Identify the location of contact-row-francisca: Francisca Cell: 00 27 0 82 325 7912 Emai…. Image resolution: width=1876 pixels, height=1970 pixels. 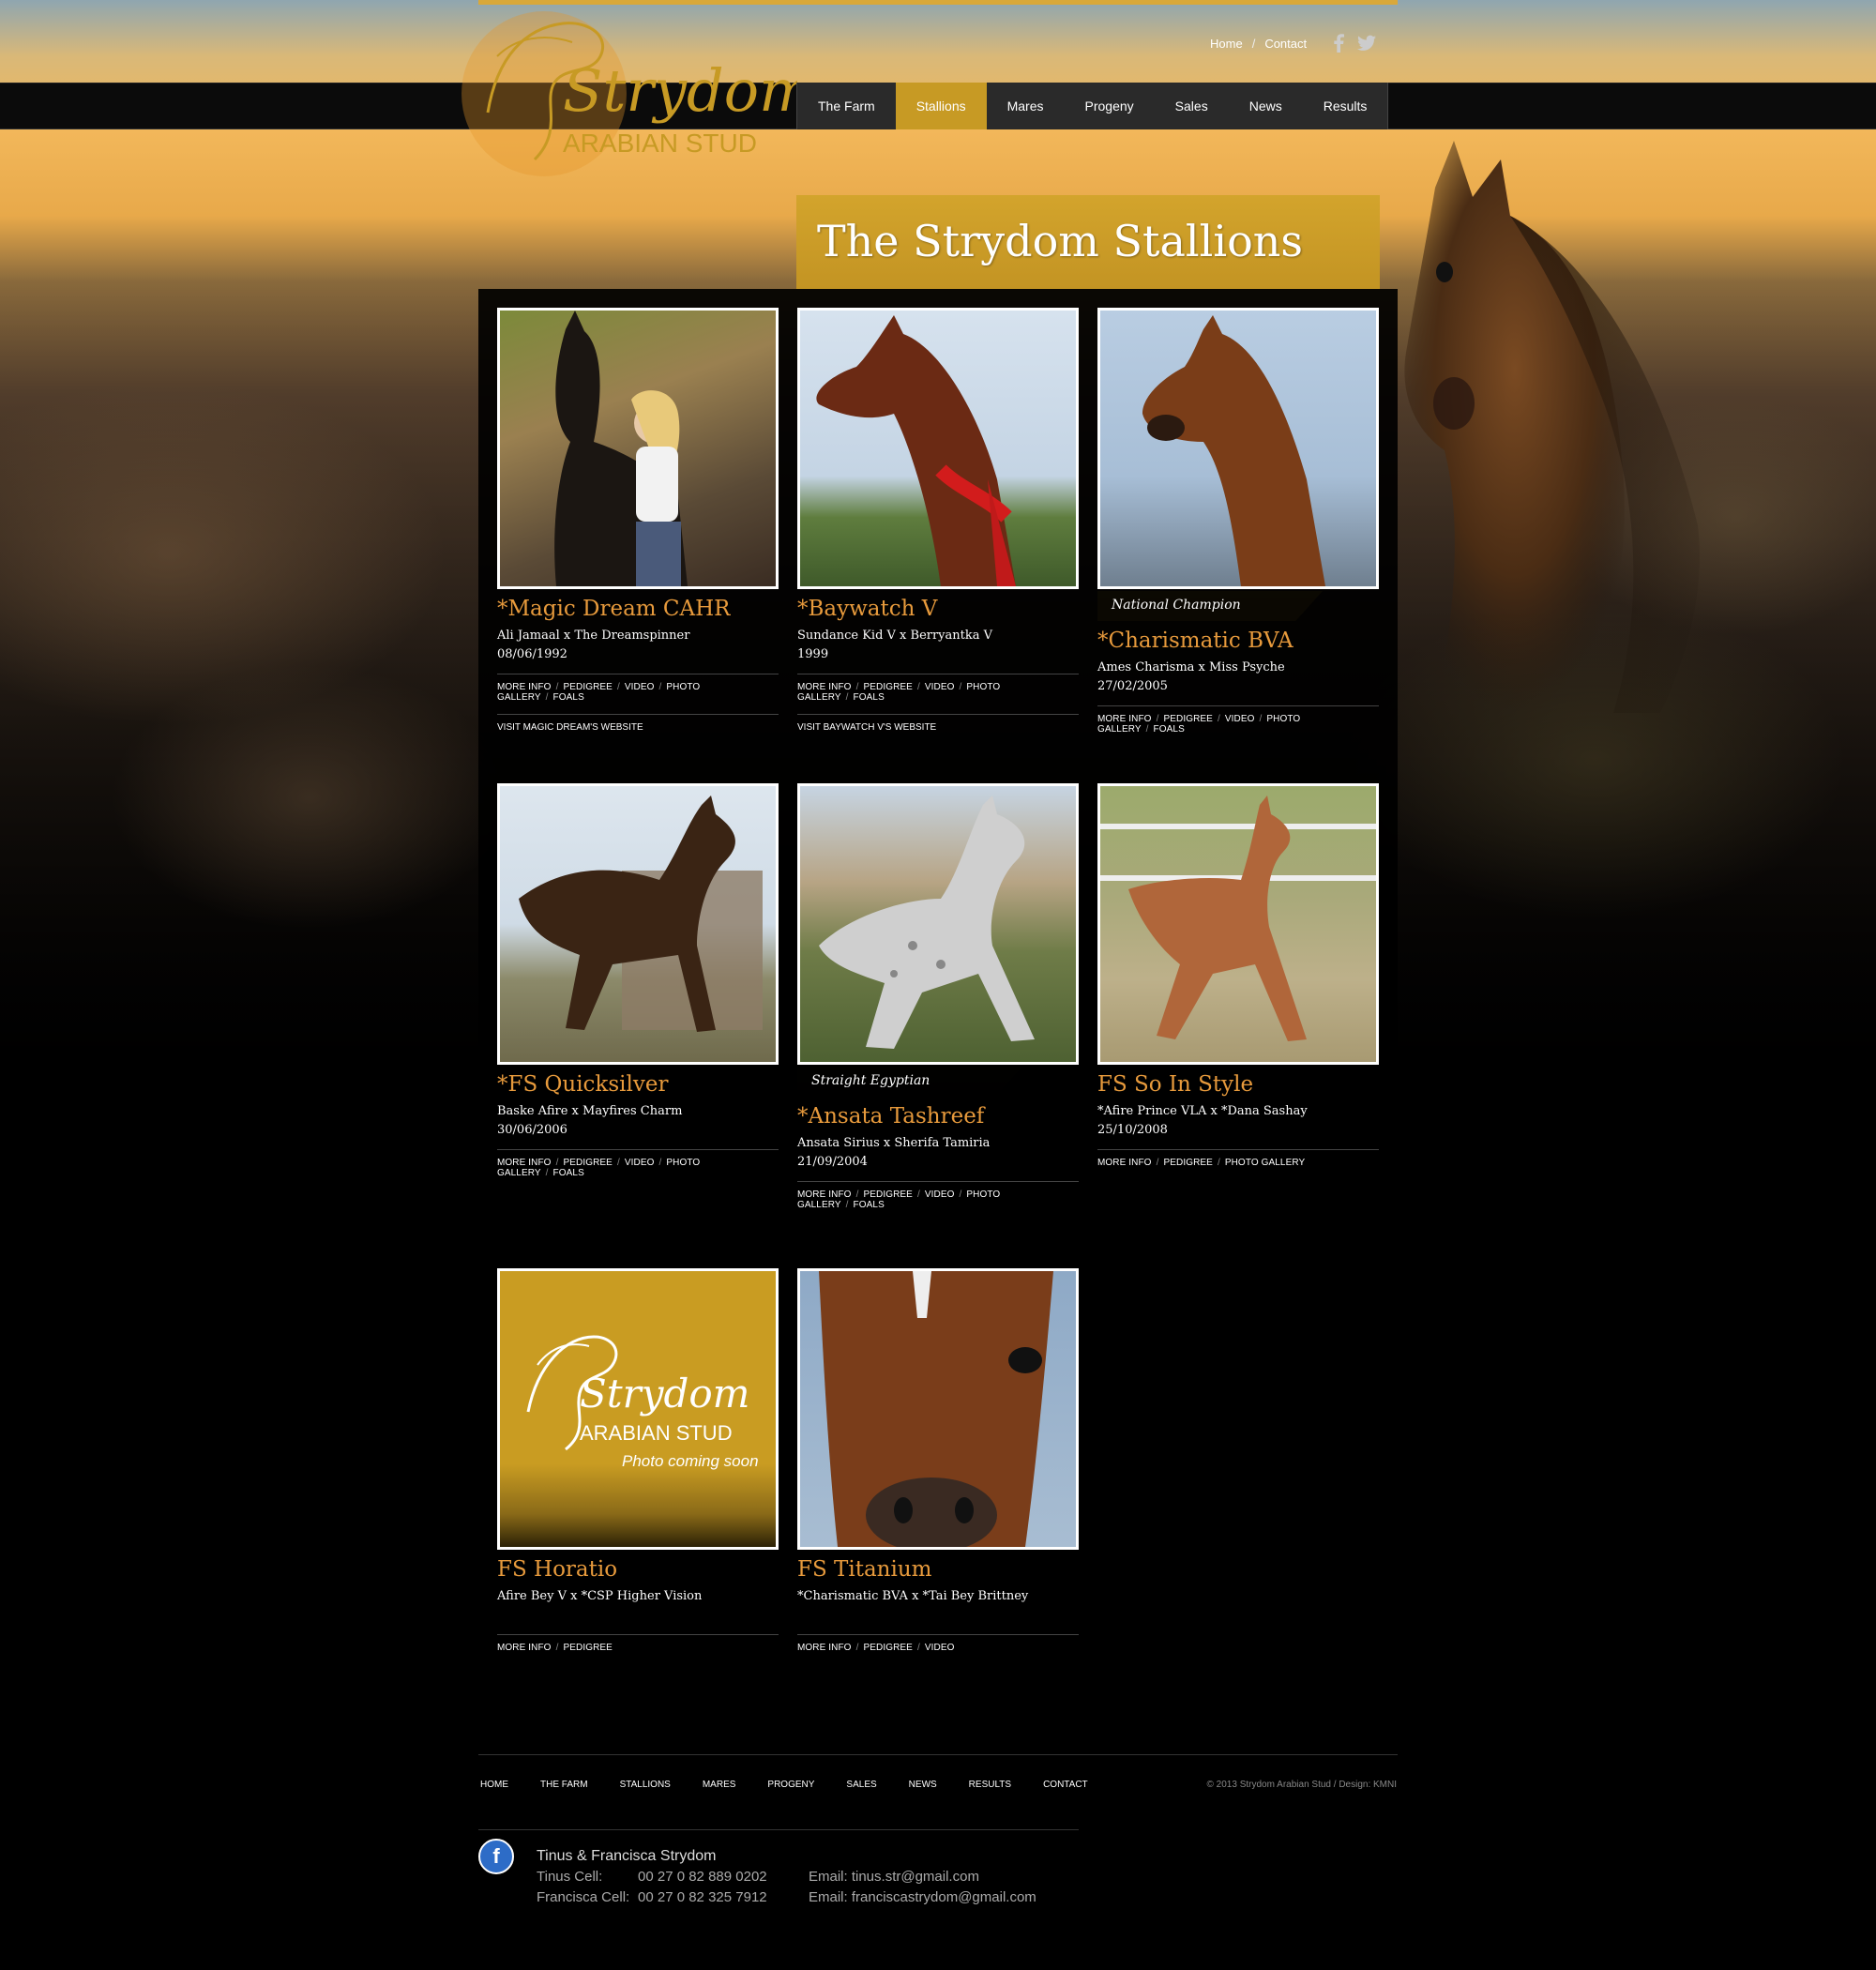
(786, 1898).